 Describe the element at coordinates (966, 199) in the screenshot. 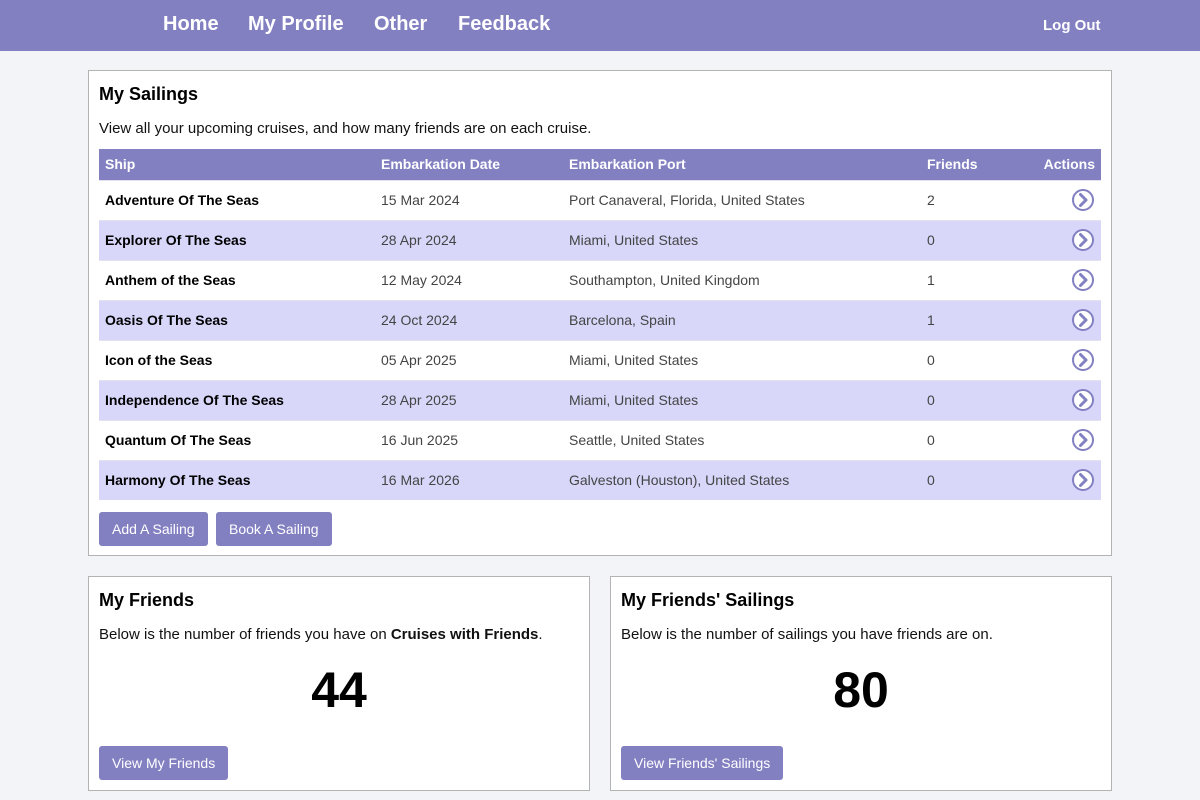

I see `friends-count-cell: 2` at that location.